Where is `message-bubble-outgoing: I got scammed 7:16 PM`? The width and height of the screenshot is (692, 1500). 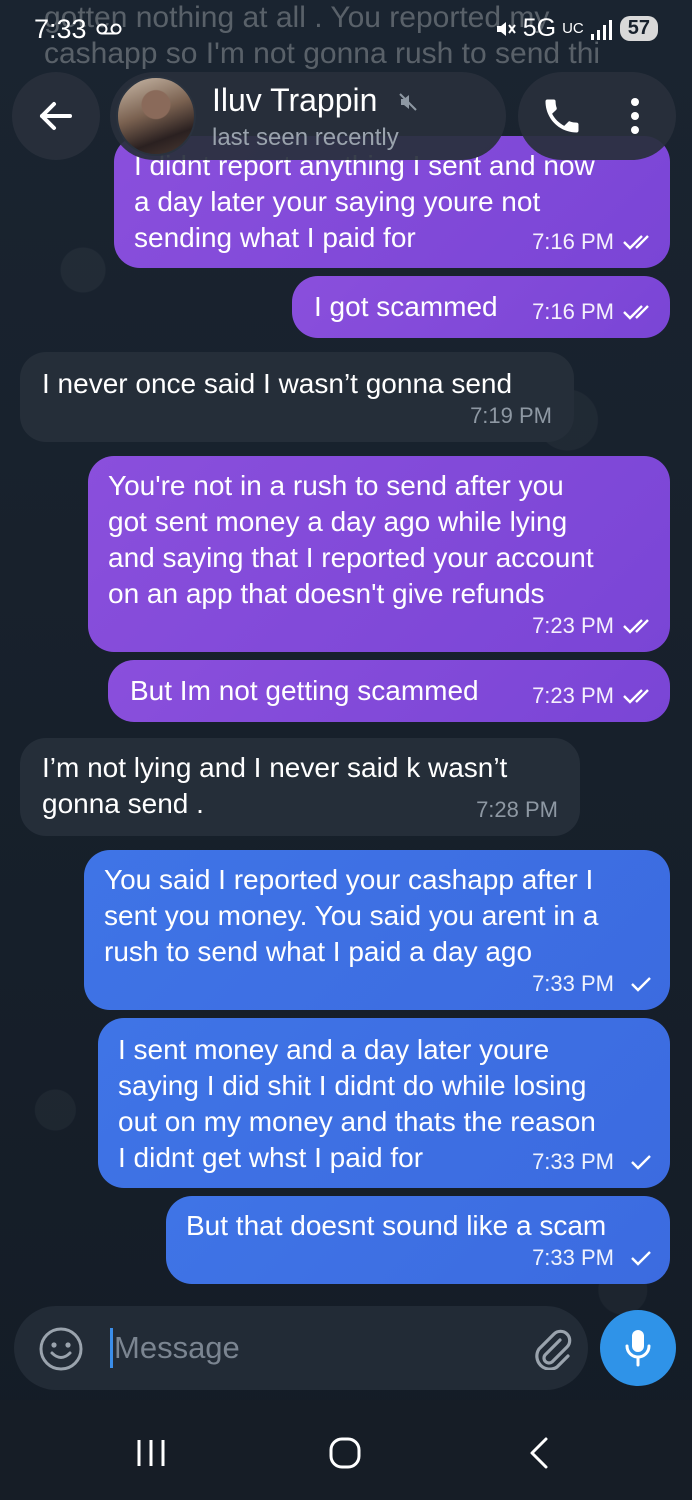 message-bubble-outgoing: I got scammed 7:16 PM is located at coordinates (481, 307).